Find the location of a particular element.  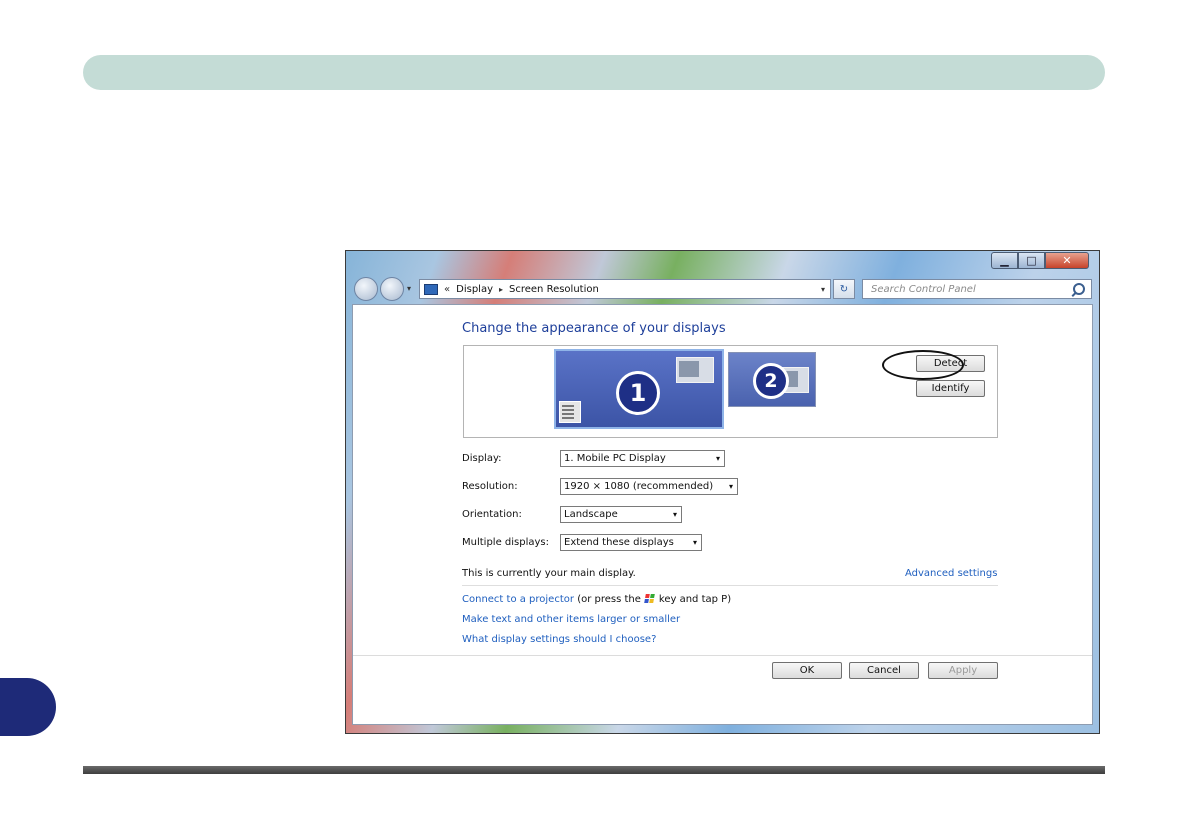

footer-rule is located at coordinates (594, 770).